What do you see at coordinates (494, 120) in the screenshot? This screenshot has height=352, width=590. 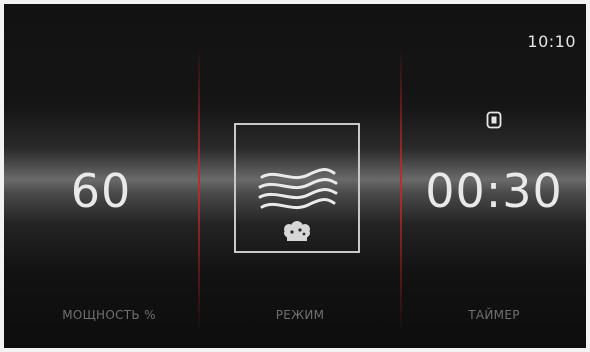 I see `timer-lock-icon` at bounding box center [494, 120].